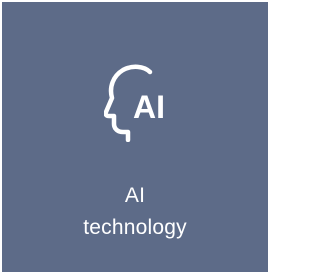 The image size is (320, 275). What do you see at coordinates (135, 195) in the screenshot?
I see `tile-label-line1: AI` at bounding box center [135, 195].